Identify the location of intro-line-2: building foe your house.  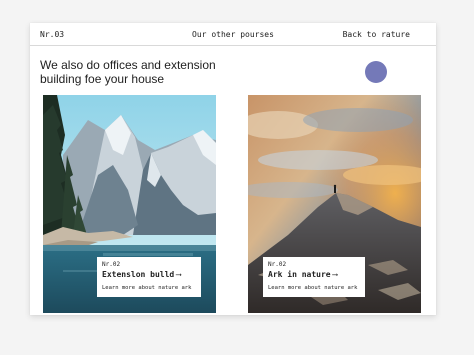
(102, 79).